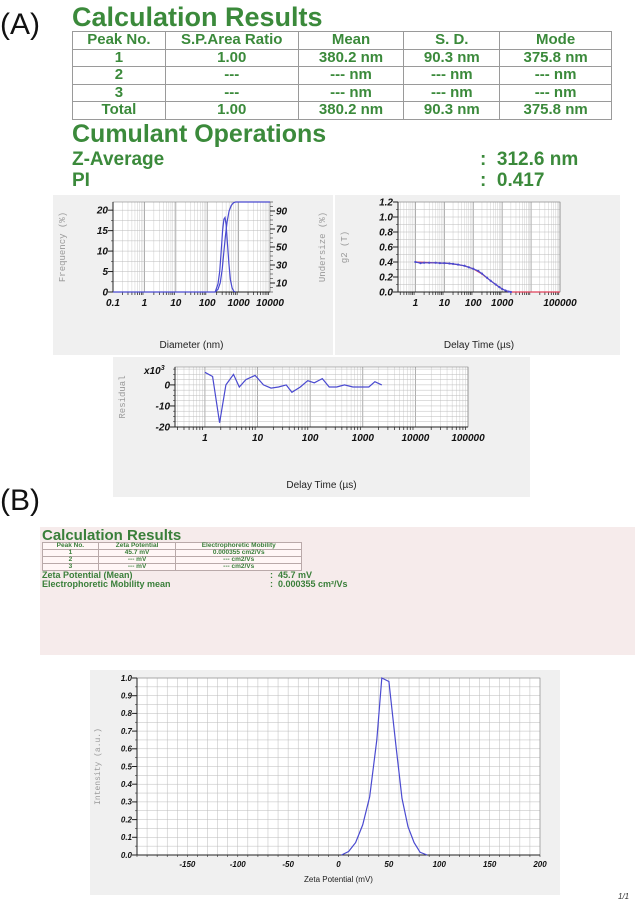 This screenshot has height=904, width=640. What do you see at coordinates (192, 345) in the screenshot?
I see `x-axis-label: Diameter (nm)` at bounding box center [192, 345].